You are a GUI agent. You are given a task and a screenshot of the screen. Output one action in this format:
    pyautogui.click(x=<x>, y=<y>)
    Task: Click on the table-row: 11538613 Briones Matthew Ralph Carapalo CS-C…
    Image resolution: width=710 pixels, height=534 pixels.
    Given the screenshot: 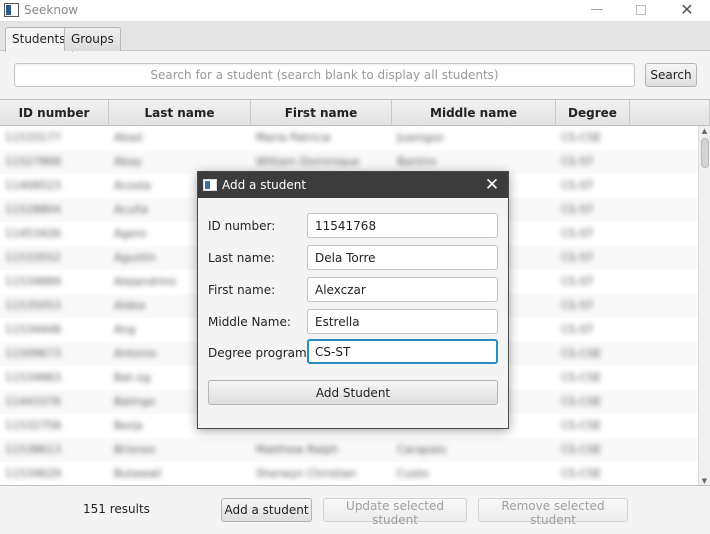 What is the action you would take?
    pyautogui.click(x=349, y=450)
    